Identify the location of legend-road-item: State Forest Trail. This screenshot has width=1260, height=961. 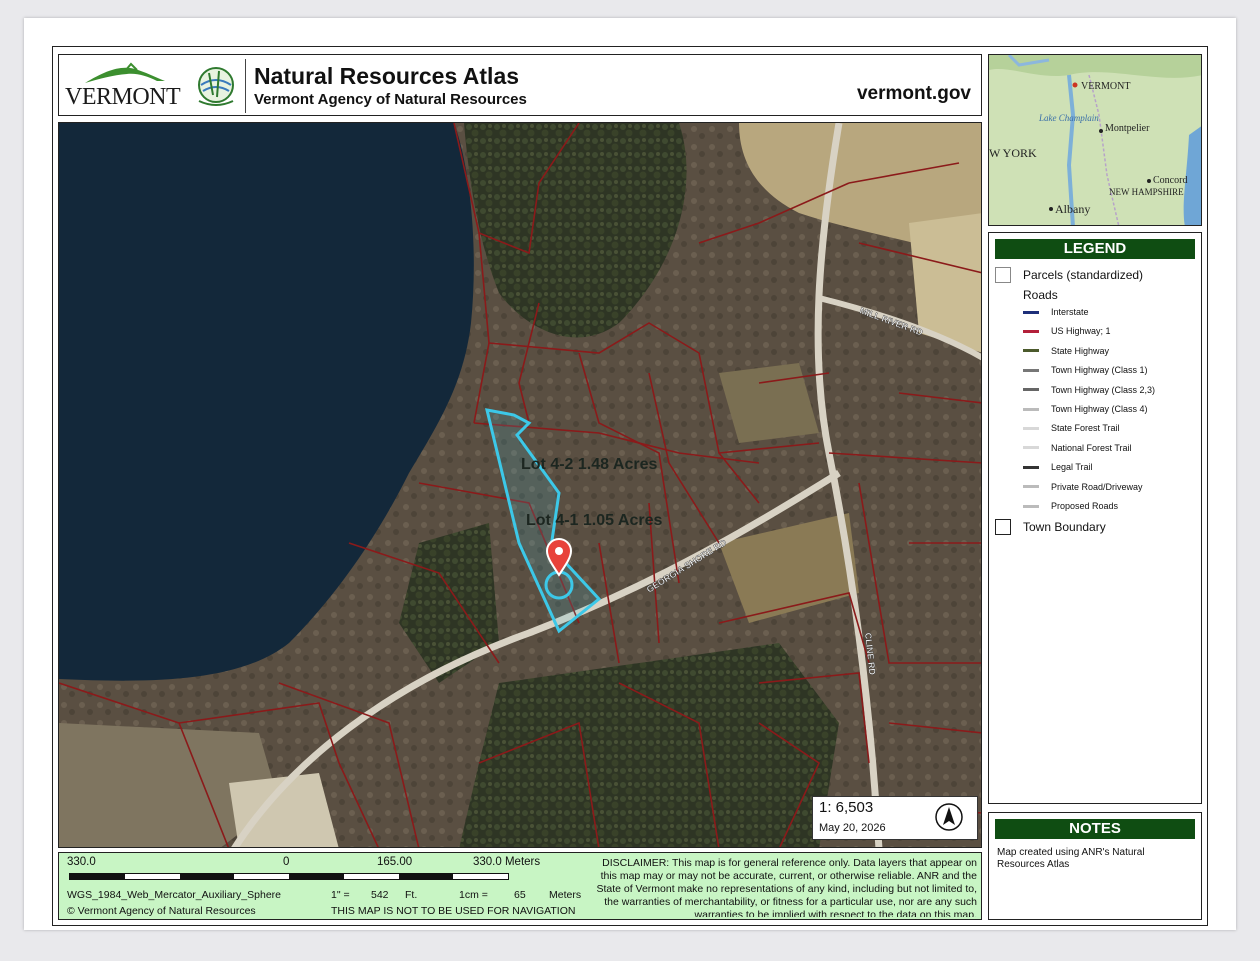
(1071, 428).